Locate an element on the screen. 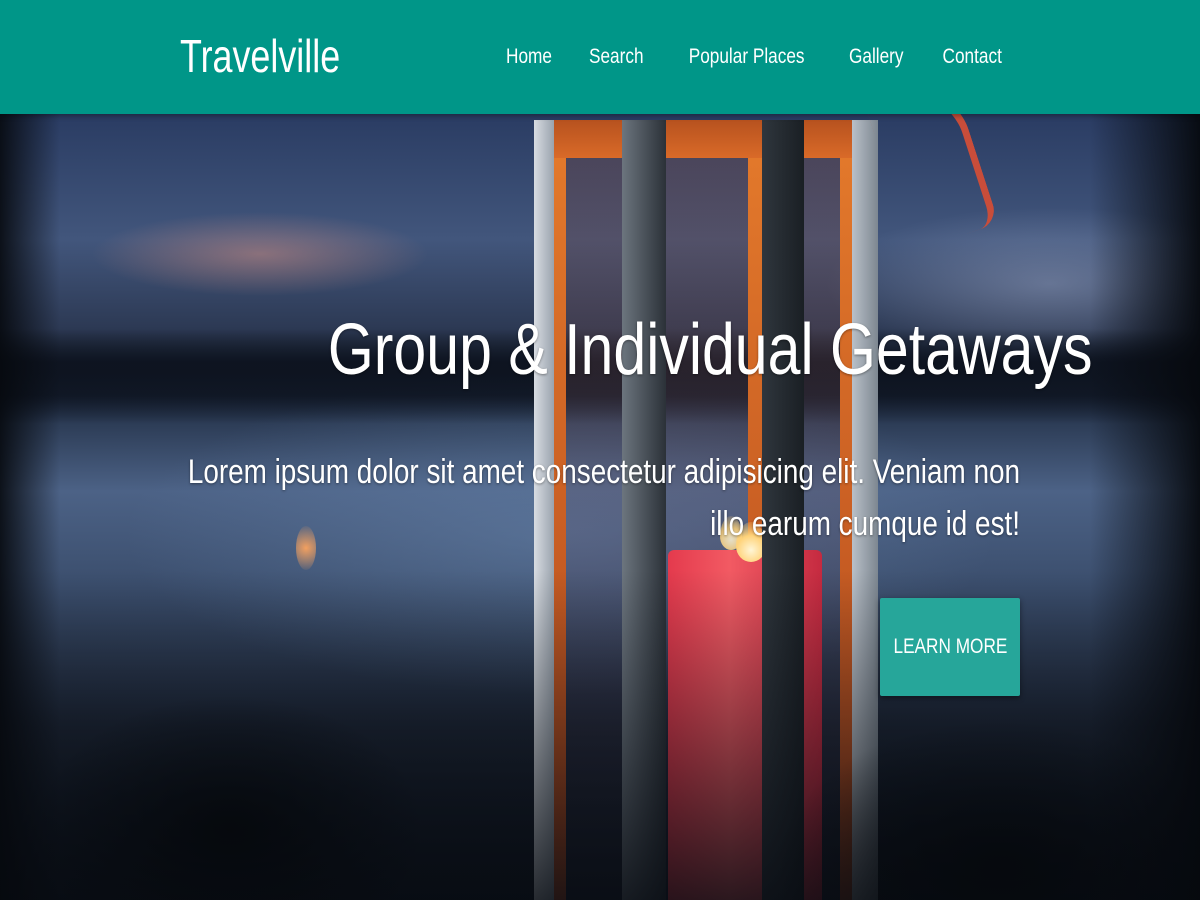  nav-item-contact: Contact is located at coordinates (972, 57).